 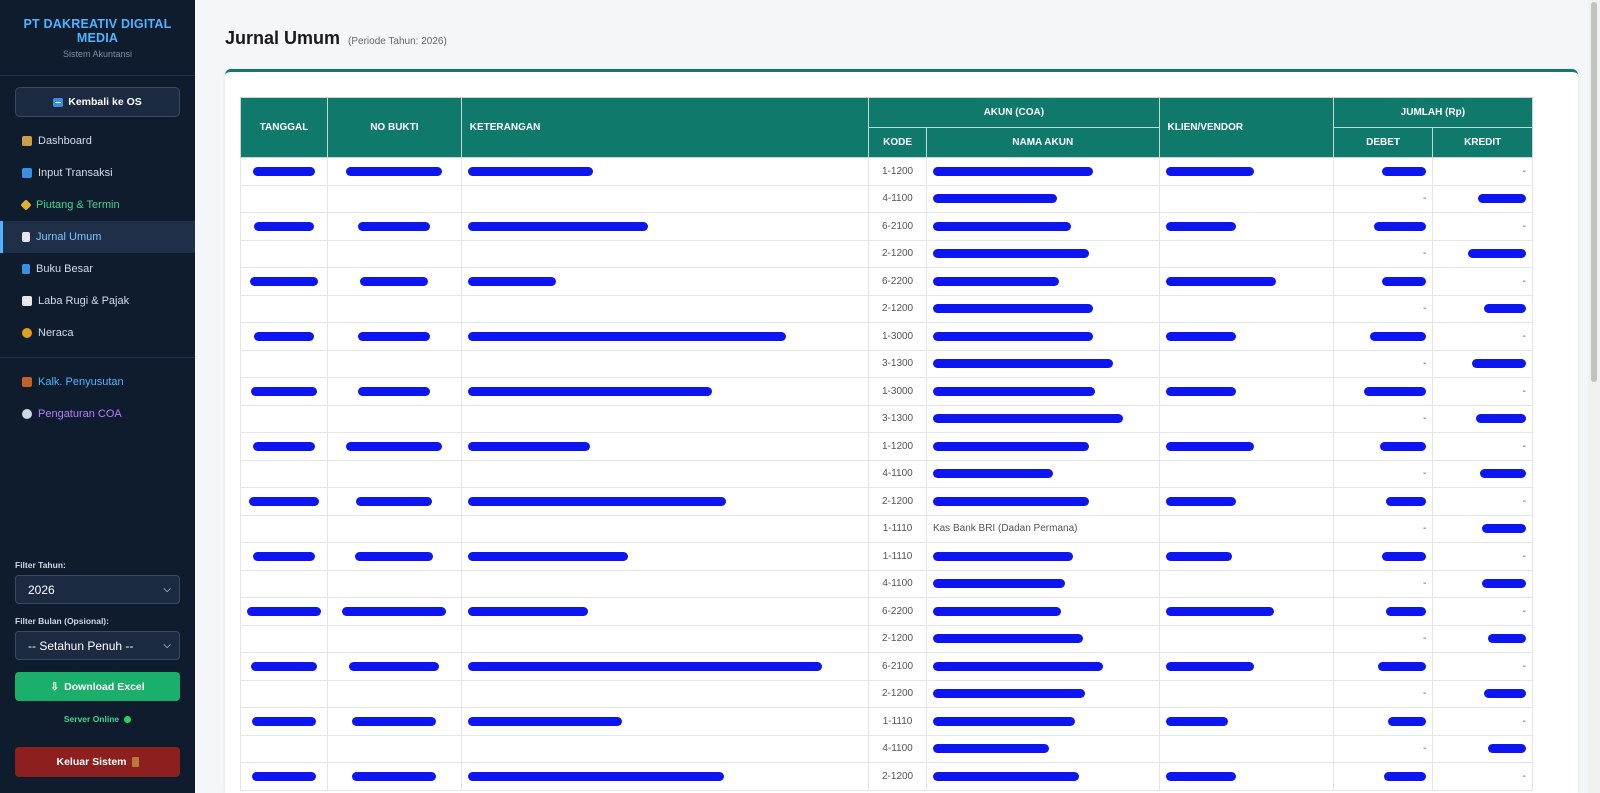 I want to click on nav-dashboard: Dashboard, so click(x=97, y=141).